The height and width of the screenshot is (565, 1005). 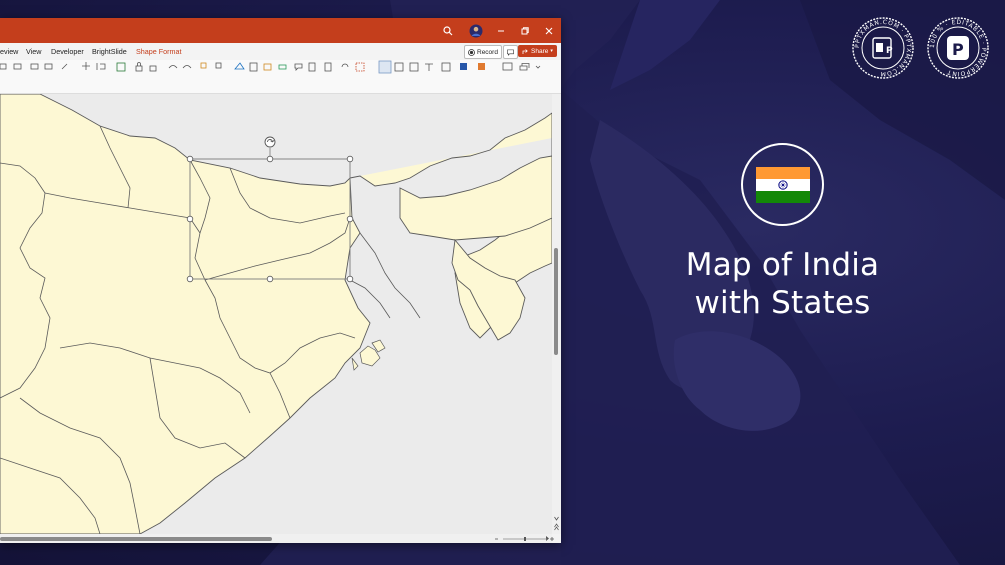 What do you see at coordinates (360, 67) in the screenshot?
I see `select-icon` at bounding box center [360, 67].